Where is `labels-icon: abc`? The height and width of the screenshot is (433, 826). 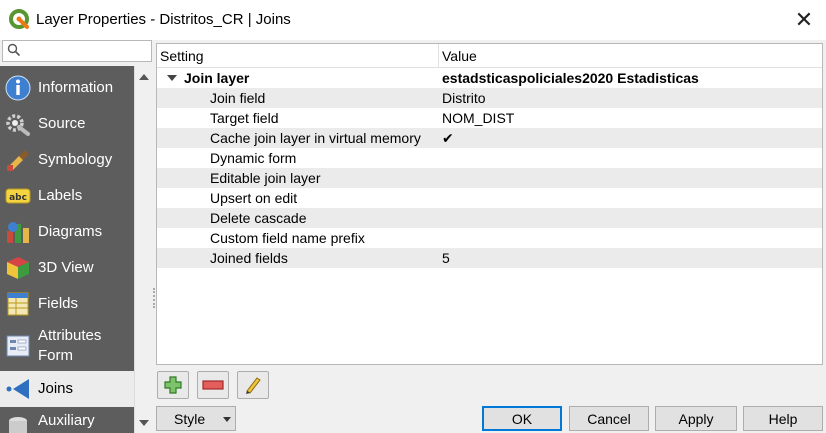
labels-icon: abc is located at coordinates (18, 196).